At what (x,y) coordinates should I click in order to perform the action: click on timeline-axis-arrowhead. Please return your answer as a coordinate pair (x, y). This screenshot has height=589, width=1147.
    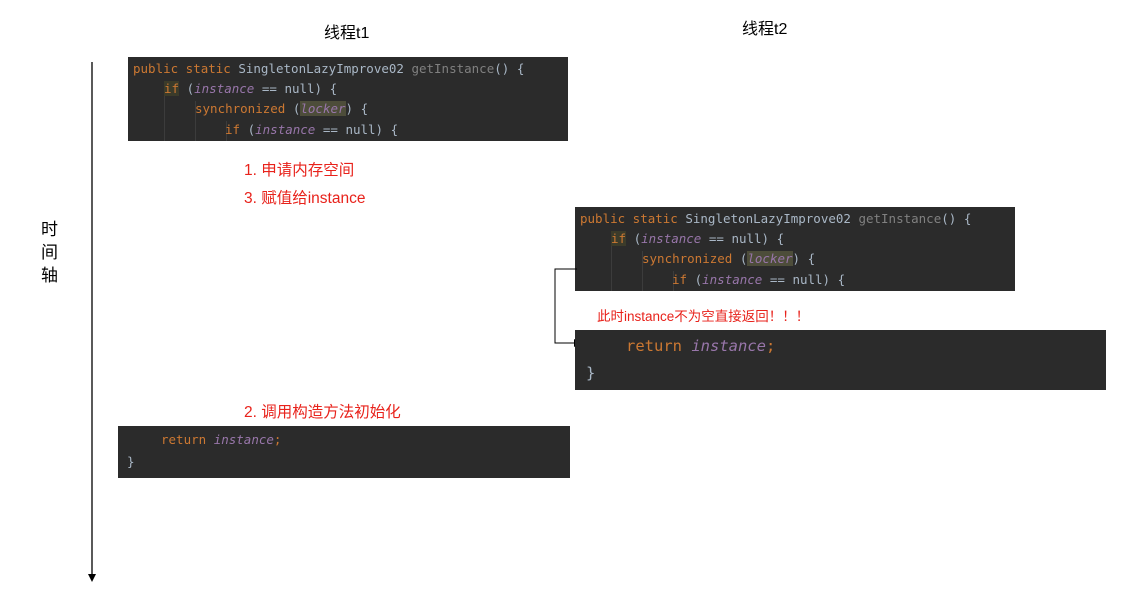
    Looking at the image, I should click on (92, 578).